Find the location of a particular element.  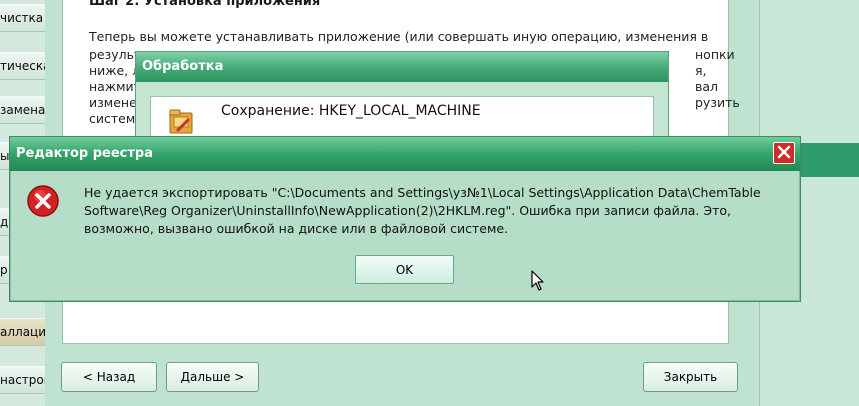

wizard-text-fragment: вал is located at coordinates (707, 86).